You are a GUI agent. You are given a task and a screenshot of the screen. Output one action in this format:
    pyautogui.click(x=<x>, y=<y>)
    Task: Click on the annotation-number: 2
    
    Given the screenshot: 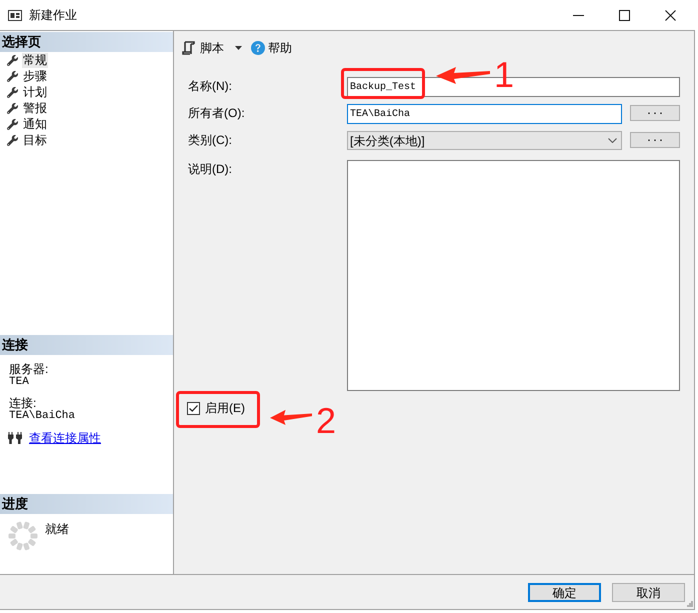 What is the action you would take?
    pyautogui.click(x=326, y=421)
    